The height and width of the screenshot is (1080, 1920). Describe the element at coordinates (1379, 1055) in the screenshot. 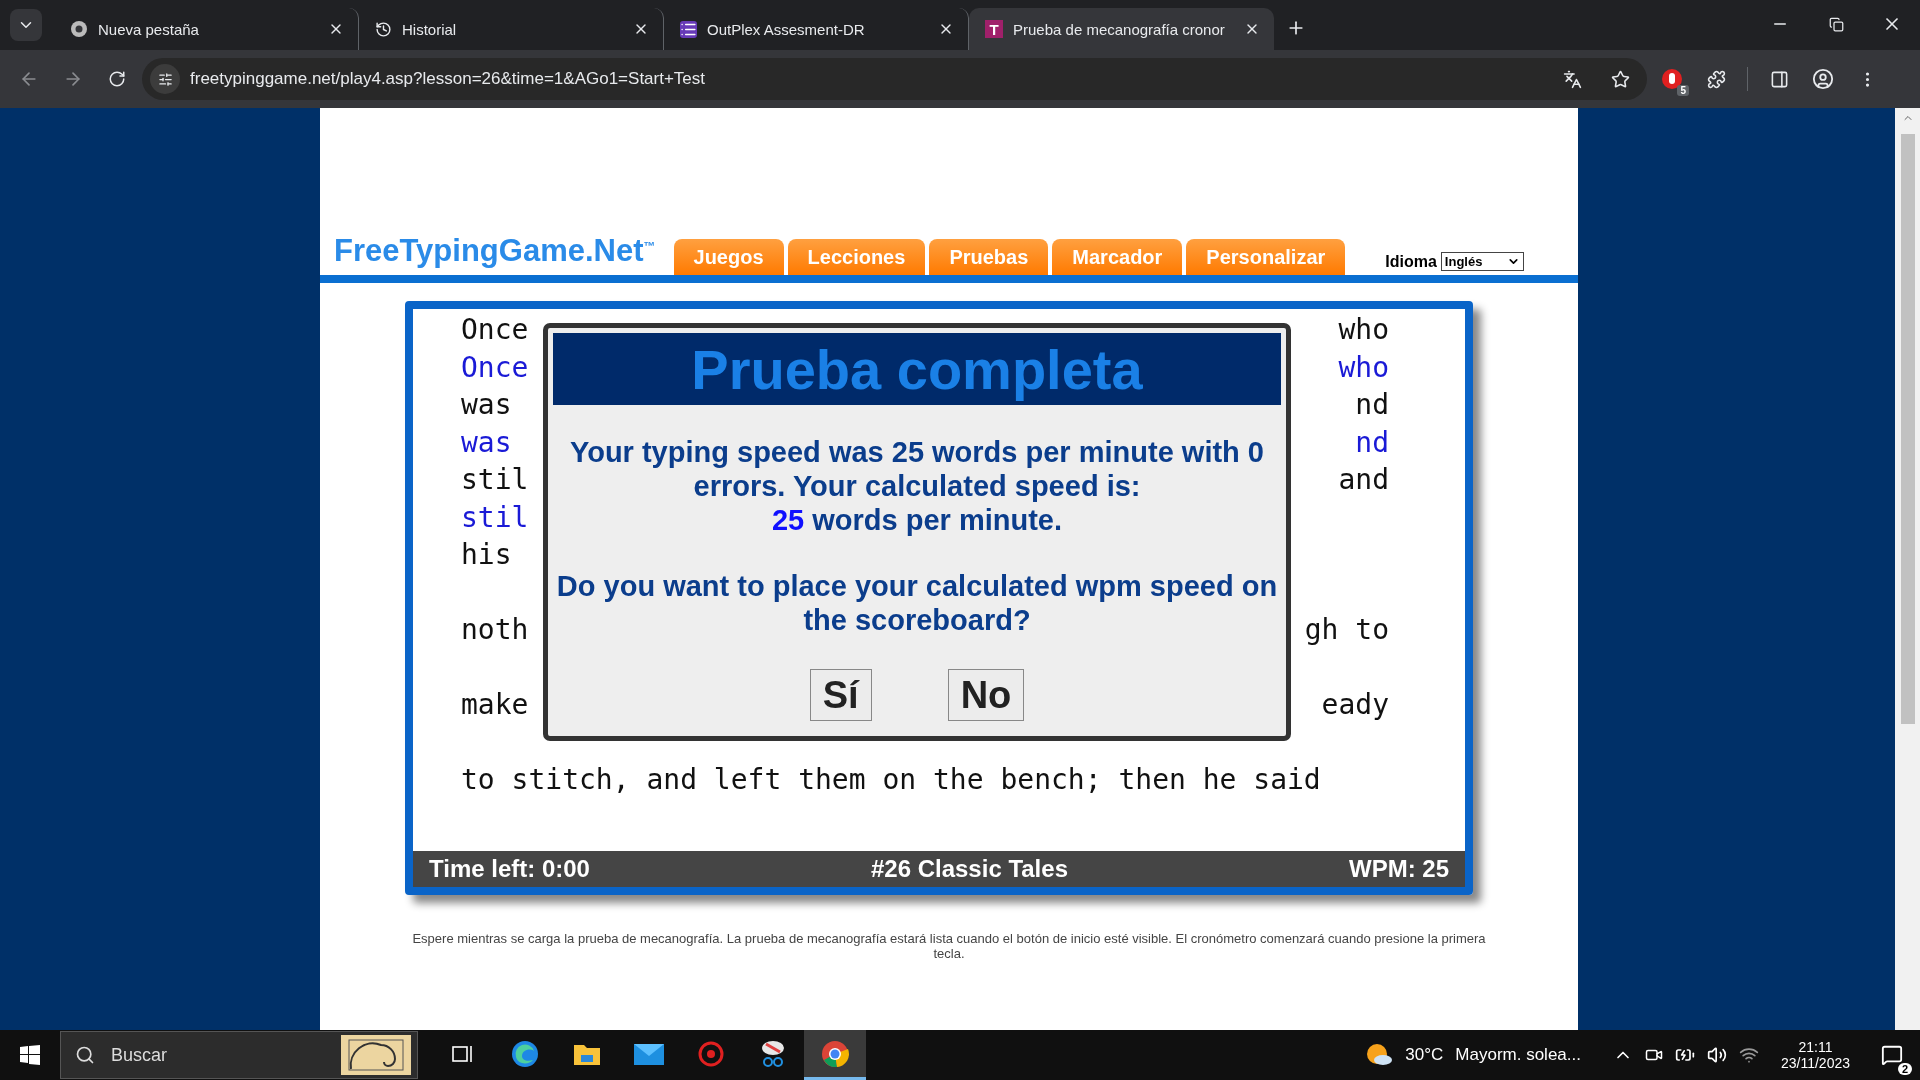

I see `weather-icon` at that location.